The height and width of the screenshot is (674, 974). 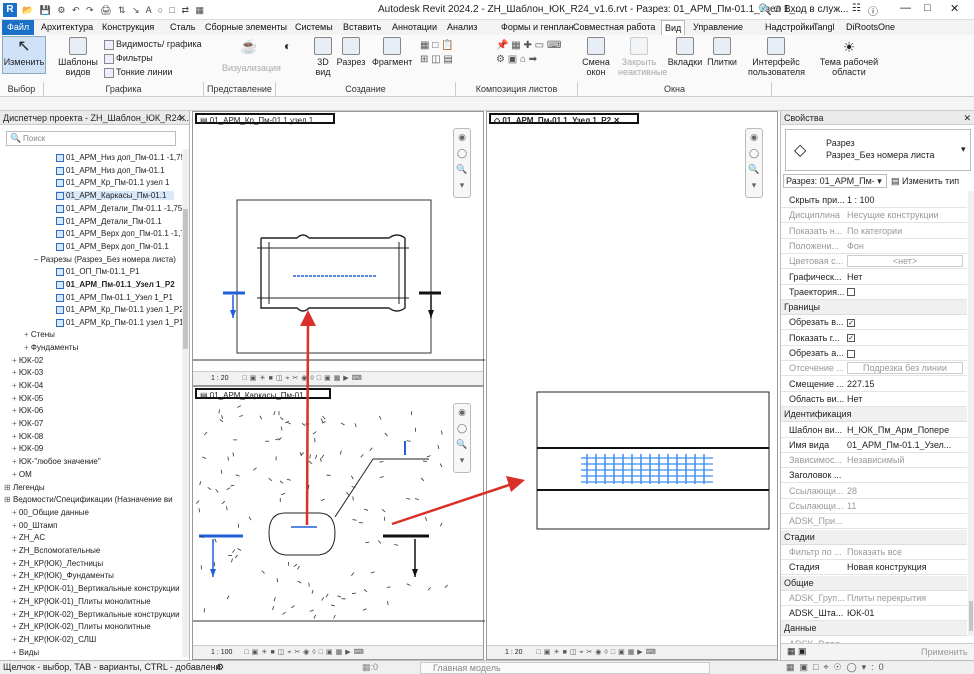 What do you see at coordinates (27, 423) in the screenshot?
I see `browser-item: + ЮК-07` at bounding box center [27, 423].